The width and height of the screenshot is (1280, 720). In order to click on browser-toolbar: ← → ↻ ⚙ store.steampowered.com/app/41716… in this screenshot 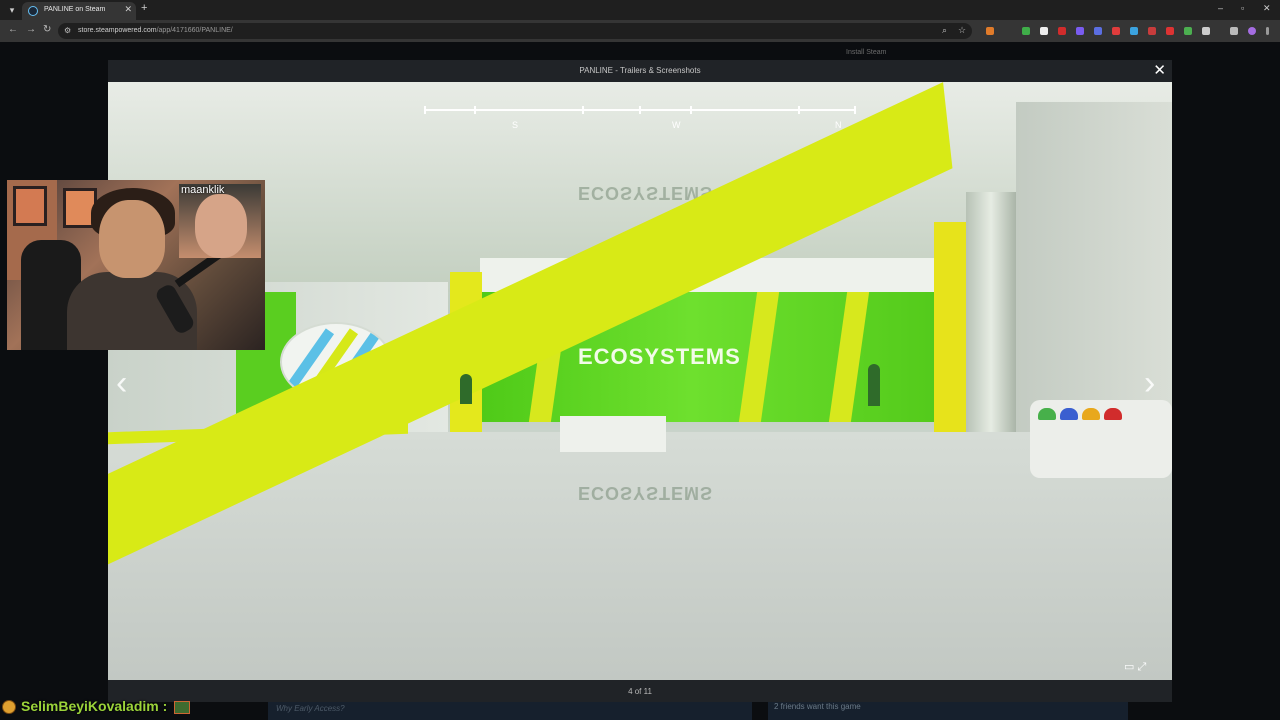, I will do `click(640, 31)`.